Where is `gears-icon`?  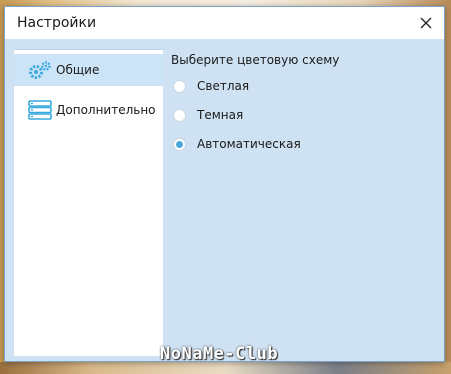 gears-icon is located at coordinates (40, 70).